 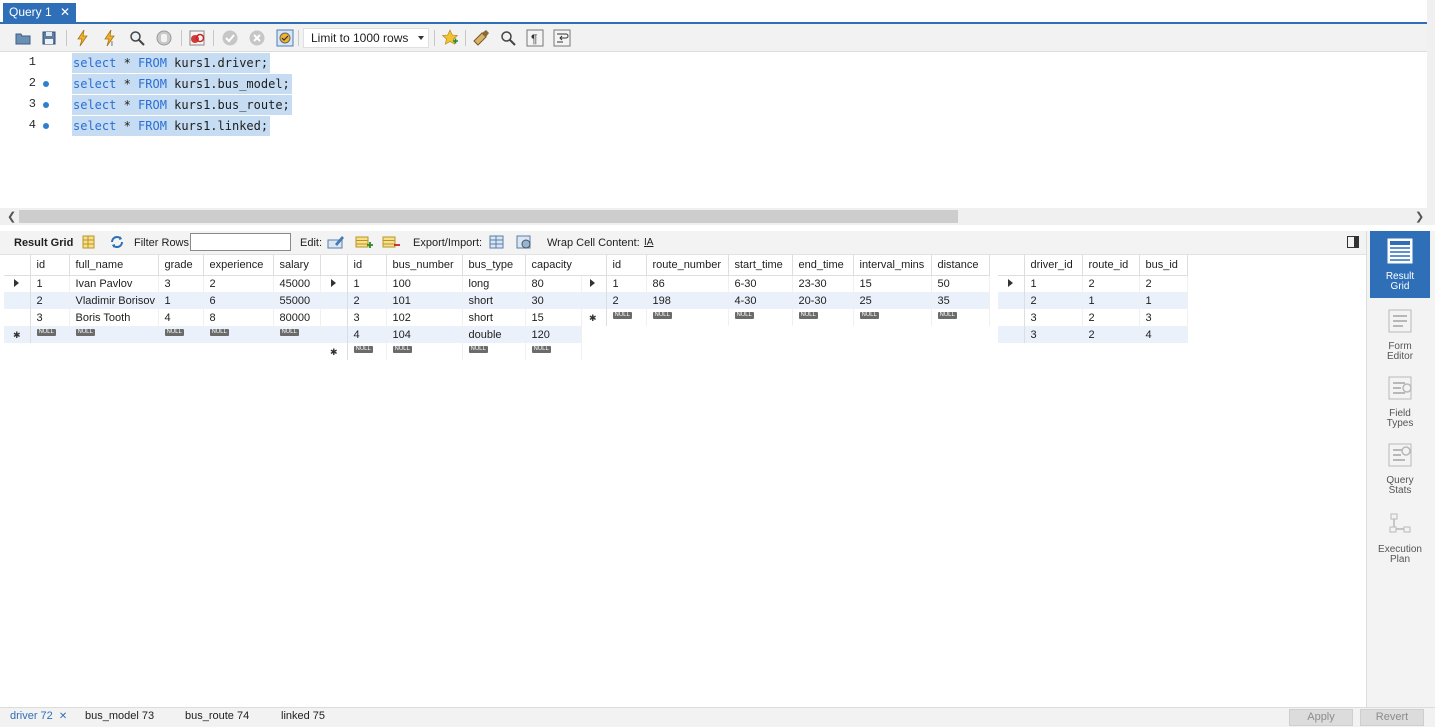 What do you see at coordinates (451, 351) in the screenshot?
I see `new-row: ✱ NULL NULL NULL NULL` at bounding box center [451, 351].